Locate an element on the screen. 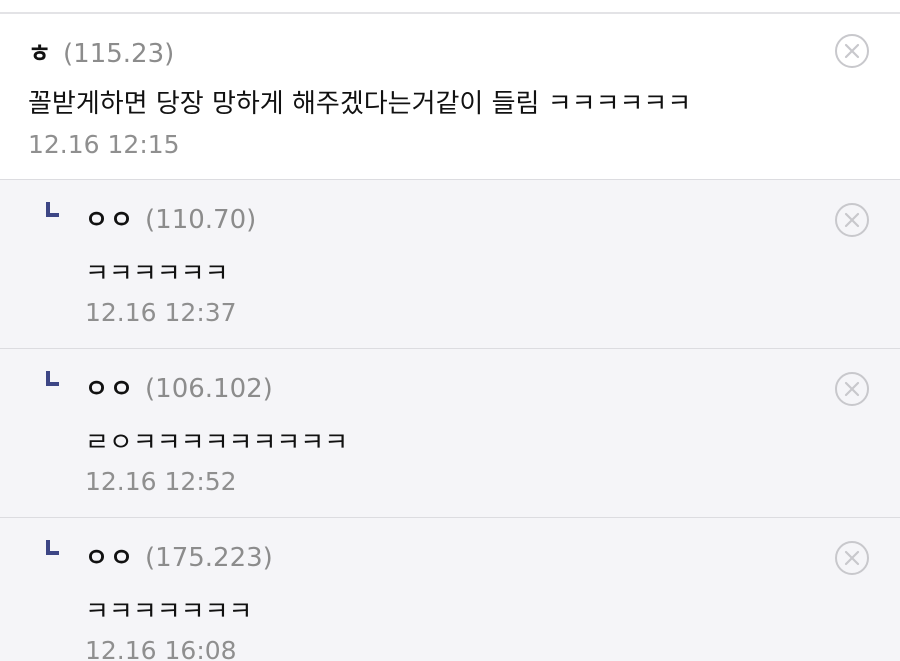 This screenshot has height=661, width=900. reply-author-line: ㅇㅇ (106.102) is located at coordinates (179, 387).